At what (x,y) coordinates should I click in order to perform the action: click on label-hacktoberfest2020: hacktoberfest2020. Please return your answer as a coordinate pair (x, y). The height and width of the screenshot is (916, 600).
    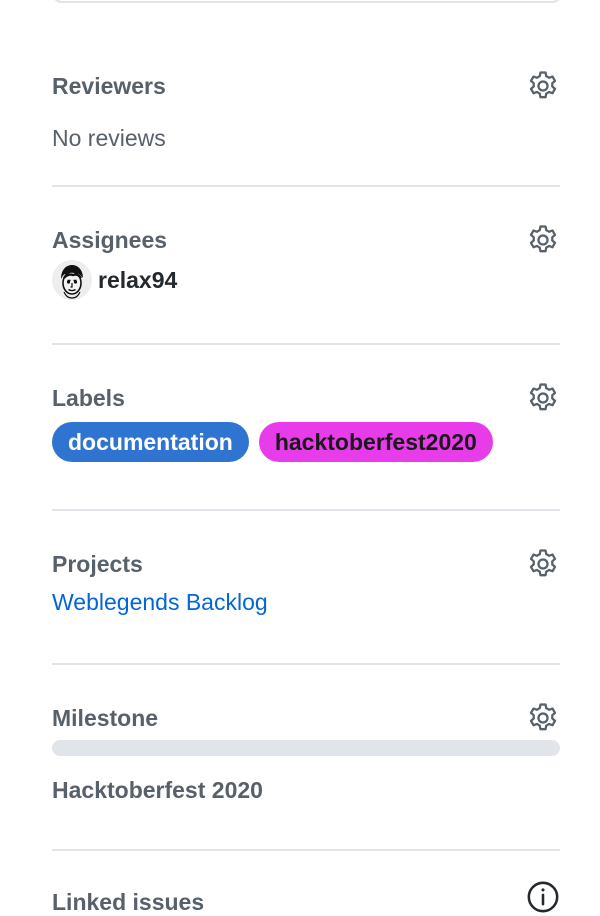
    Looking at the image, I should click on (375, 442).